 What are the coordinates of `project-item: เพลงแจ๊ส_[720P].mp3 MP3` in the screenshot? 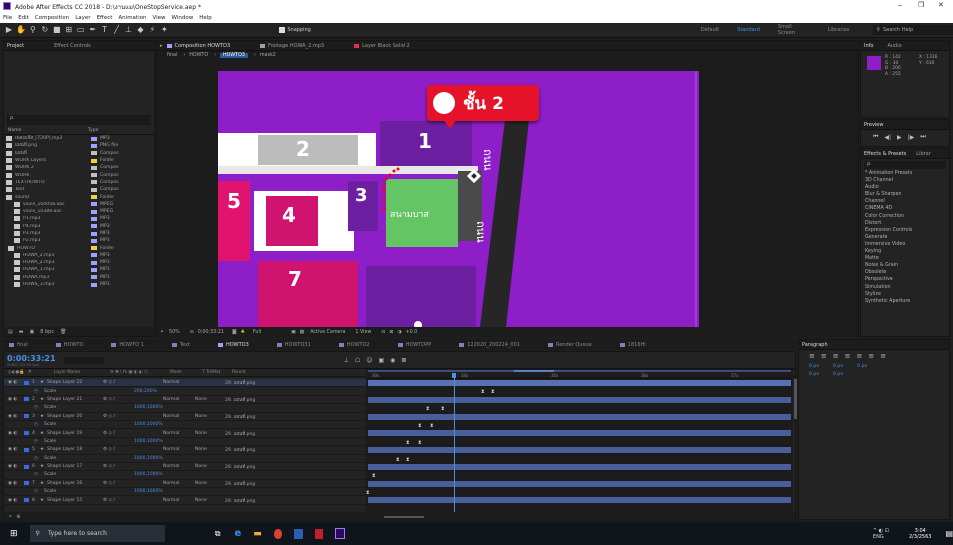 It's located at (79, 138).